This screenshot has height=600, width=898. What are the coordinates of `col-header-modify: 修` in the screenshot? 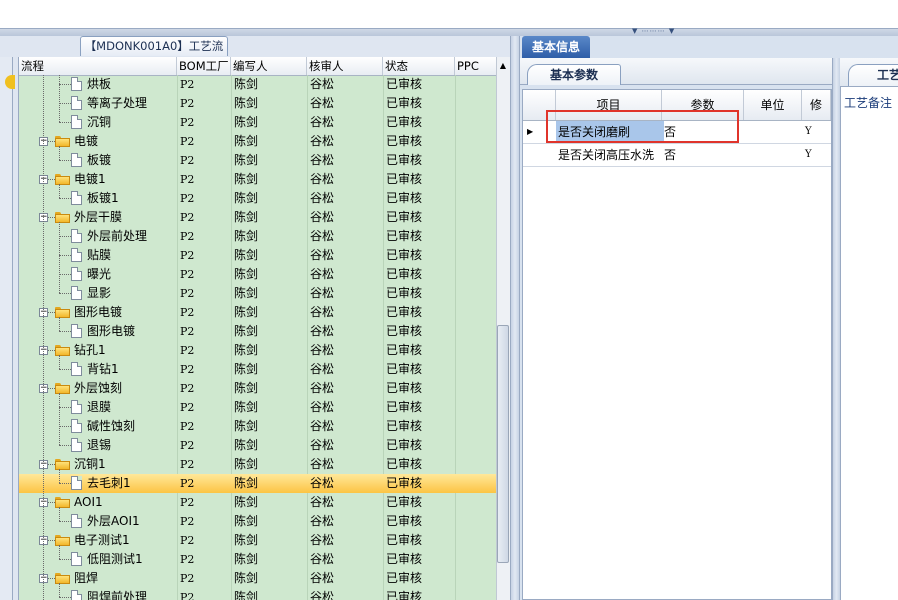 It's located at (816, 105).